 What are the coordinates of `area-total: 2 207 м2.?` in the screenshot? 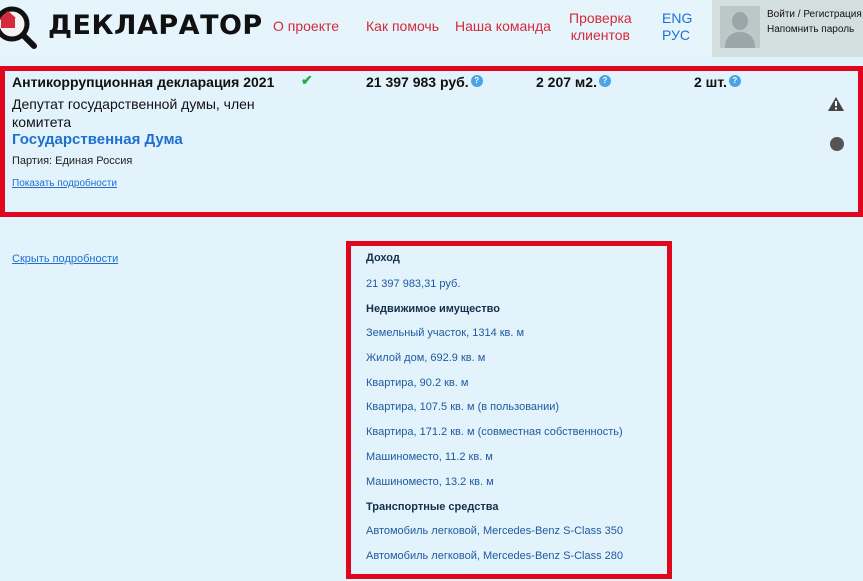 It's located at (573, 82).